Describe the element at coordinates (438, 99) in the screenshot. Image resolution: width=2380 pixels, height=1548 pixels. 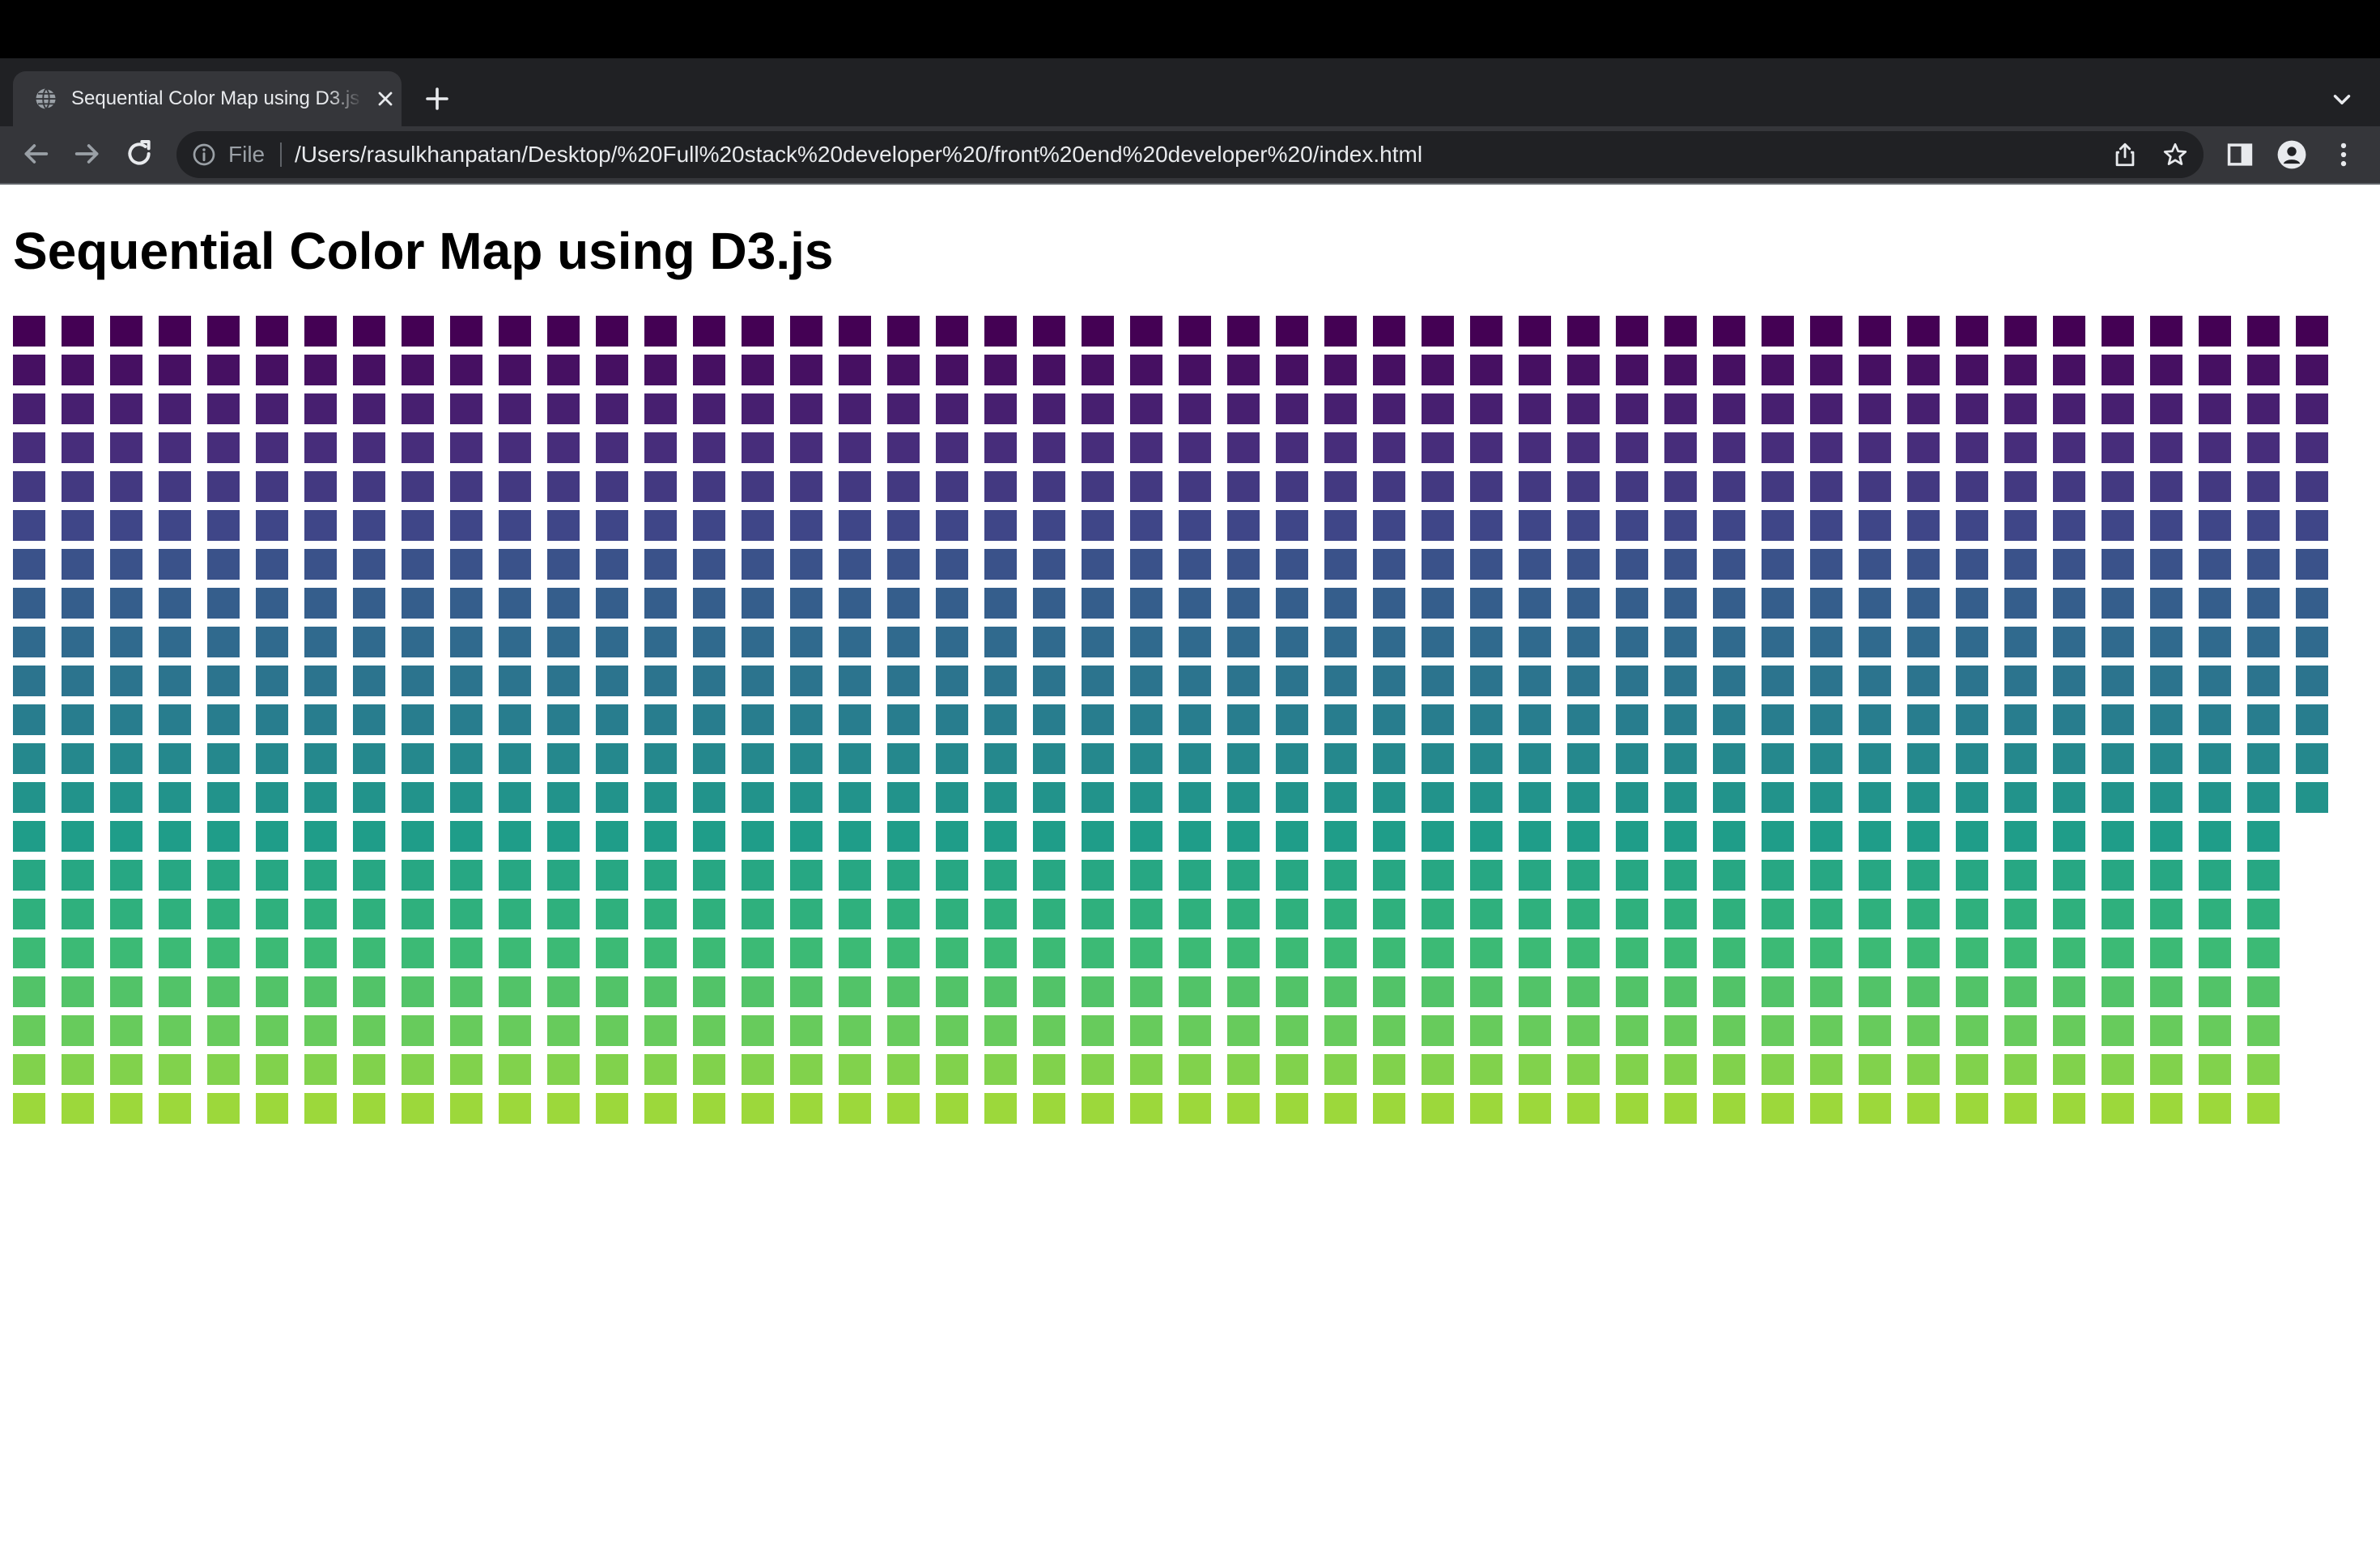
I see `plus-icon` at that location.